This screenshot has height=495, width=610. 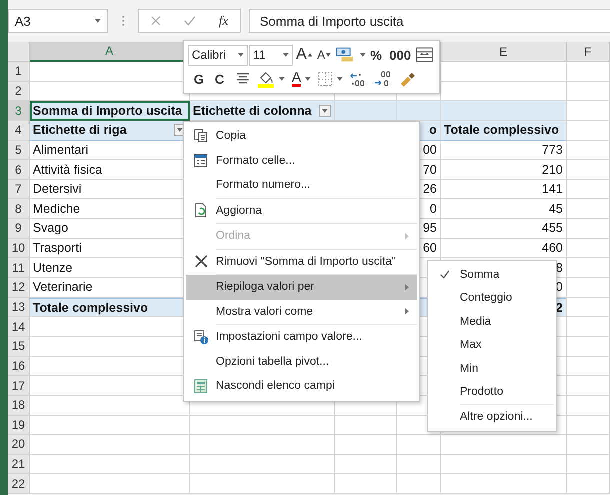 I want to click on row-number: 12, so click(x=19, y=288).